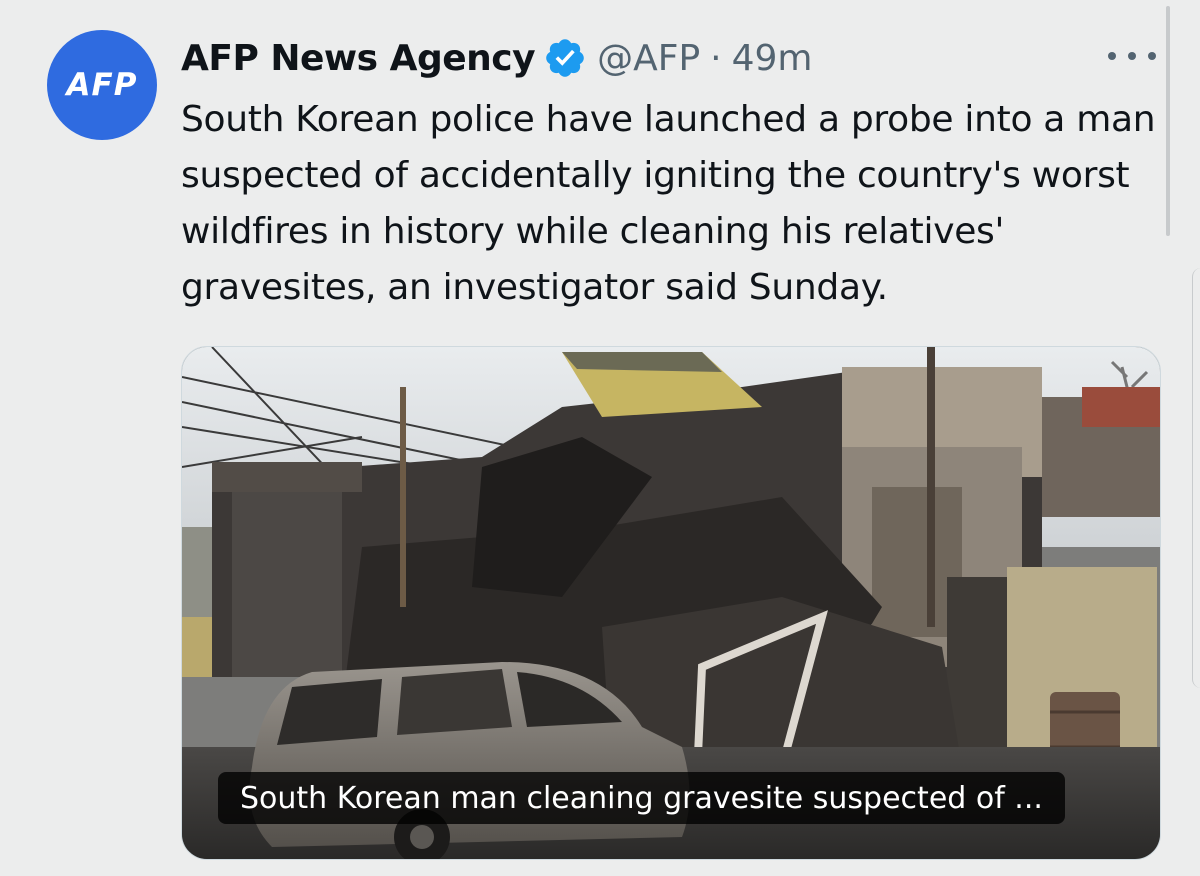  Describe the element at coordinates (1168, 121) in the screenshot. I see `scrollbar` at that location.